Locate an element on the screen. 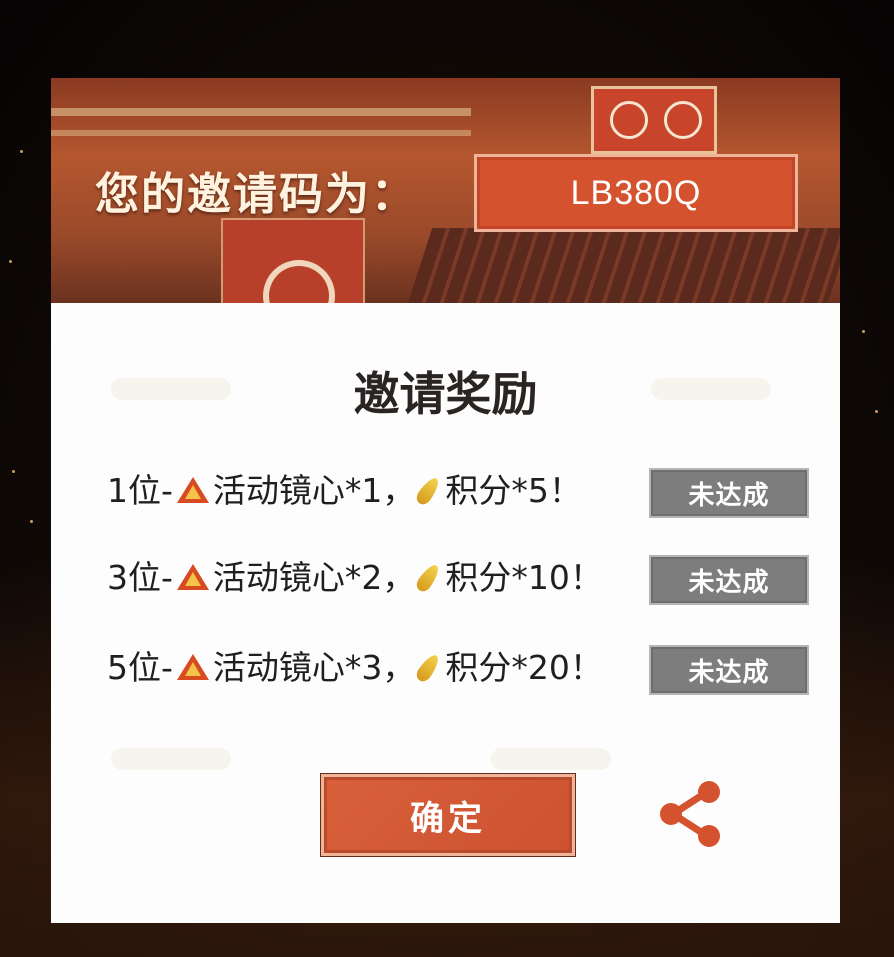 Image resolution: width=894 pixels, height=957 pixels. reward-rank: 3位- is located at coordinates (140, 577).